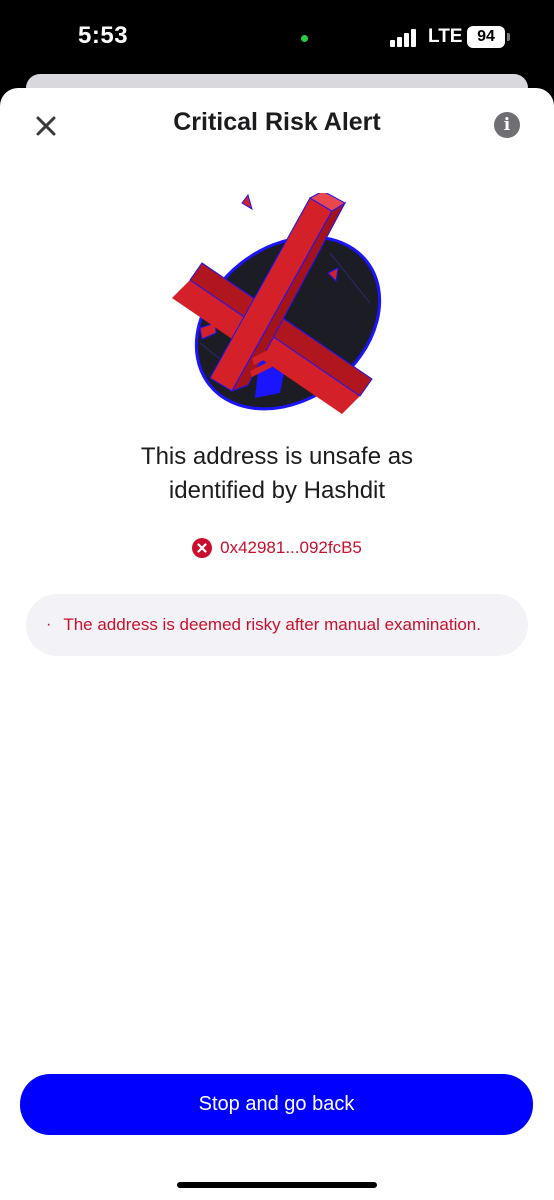  I want to click on stop-and-go-back-button: Stop and go back, so click(276, 1104).